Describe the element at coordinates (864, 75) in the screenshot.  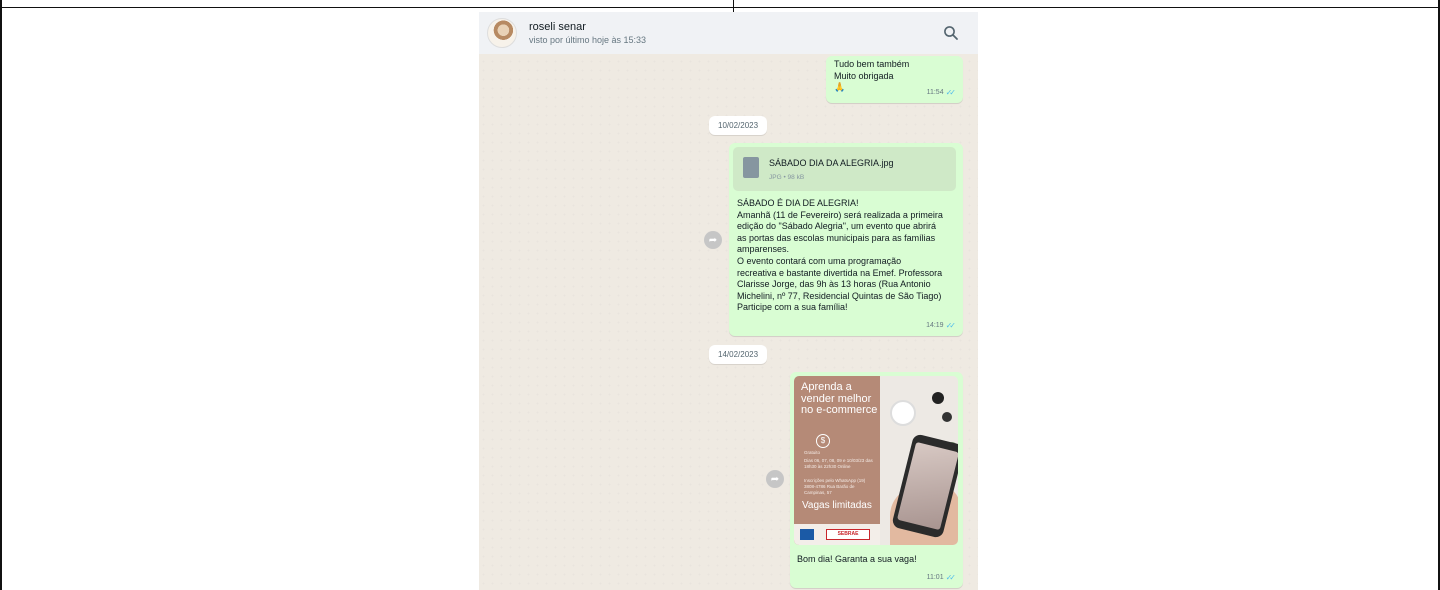
I see `message-line: Muito obrigada` at that location.